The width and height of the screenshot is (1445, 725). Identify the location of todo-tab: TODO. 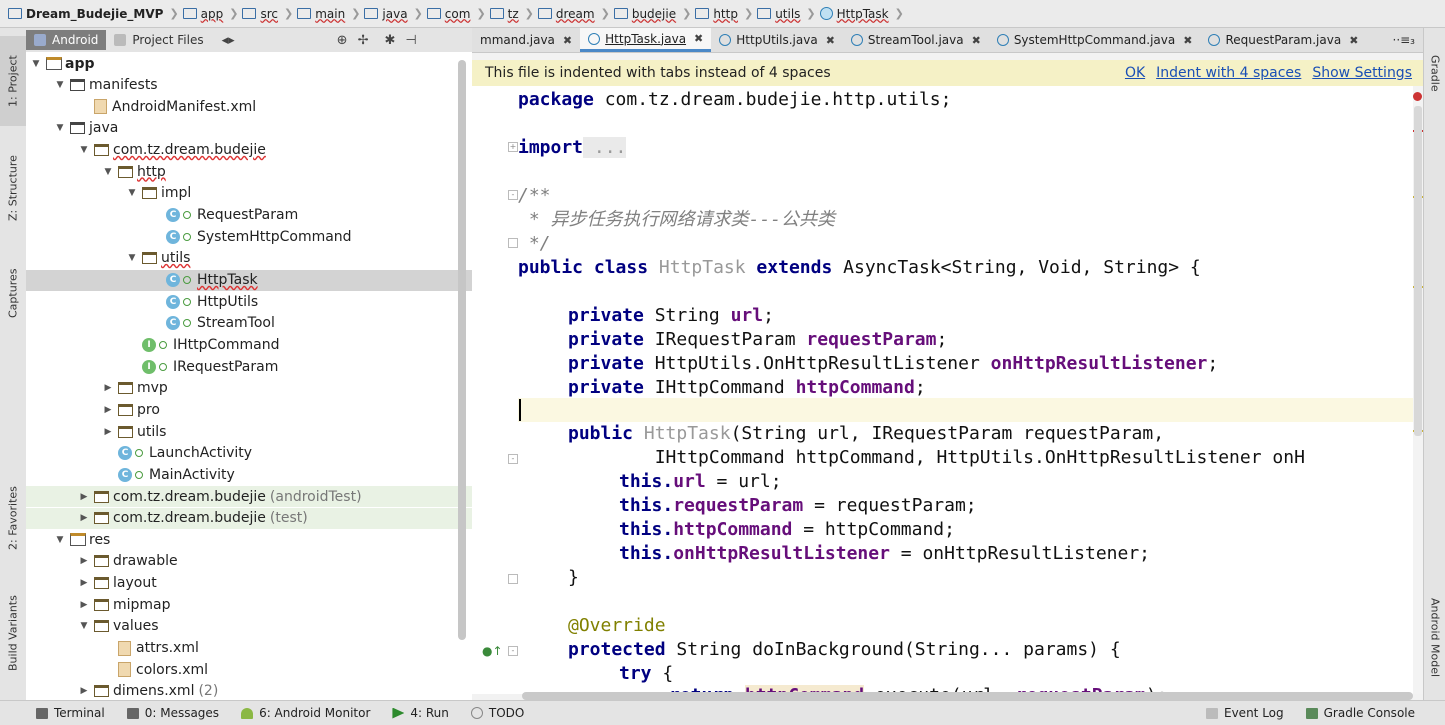
(497, 713).